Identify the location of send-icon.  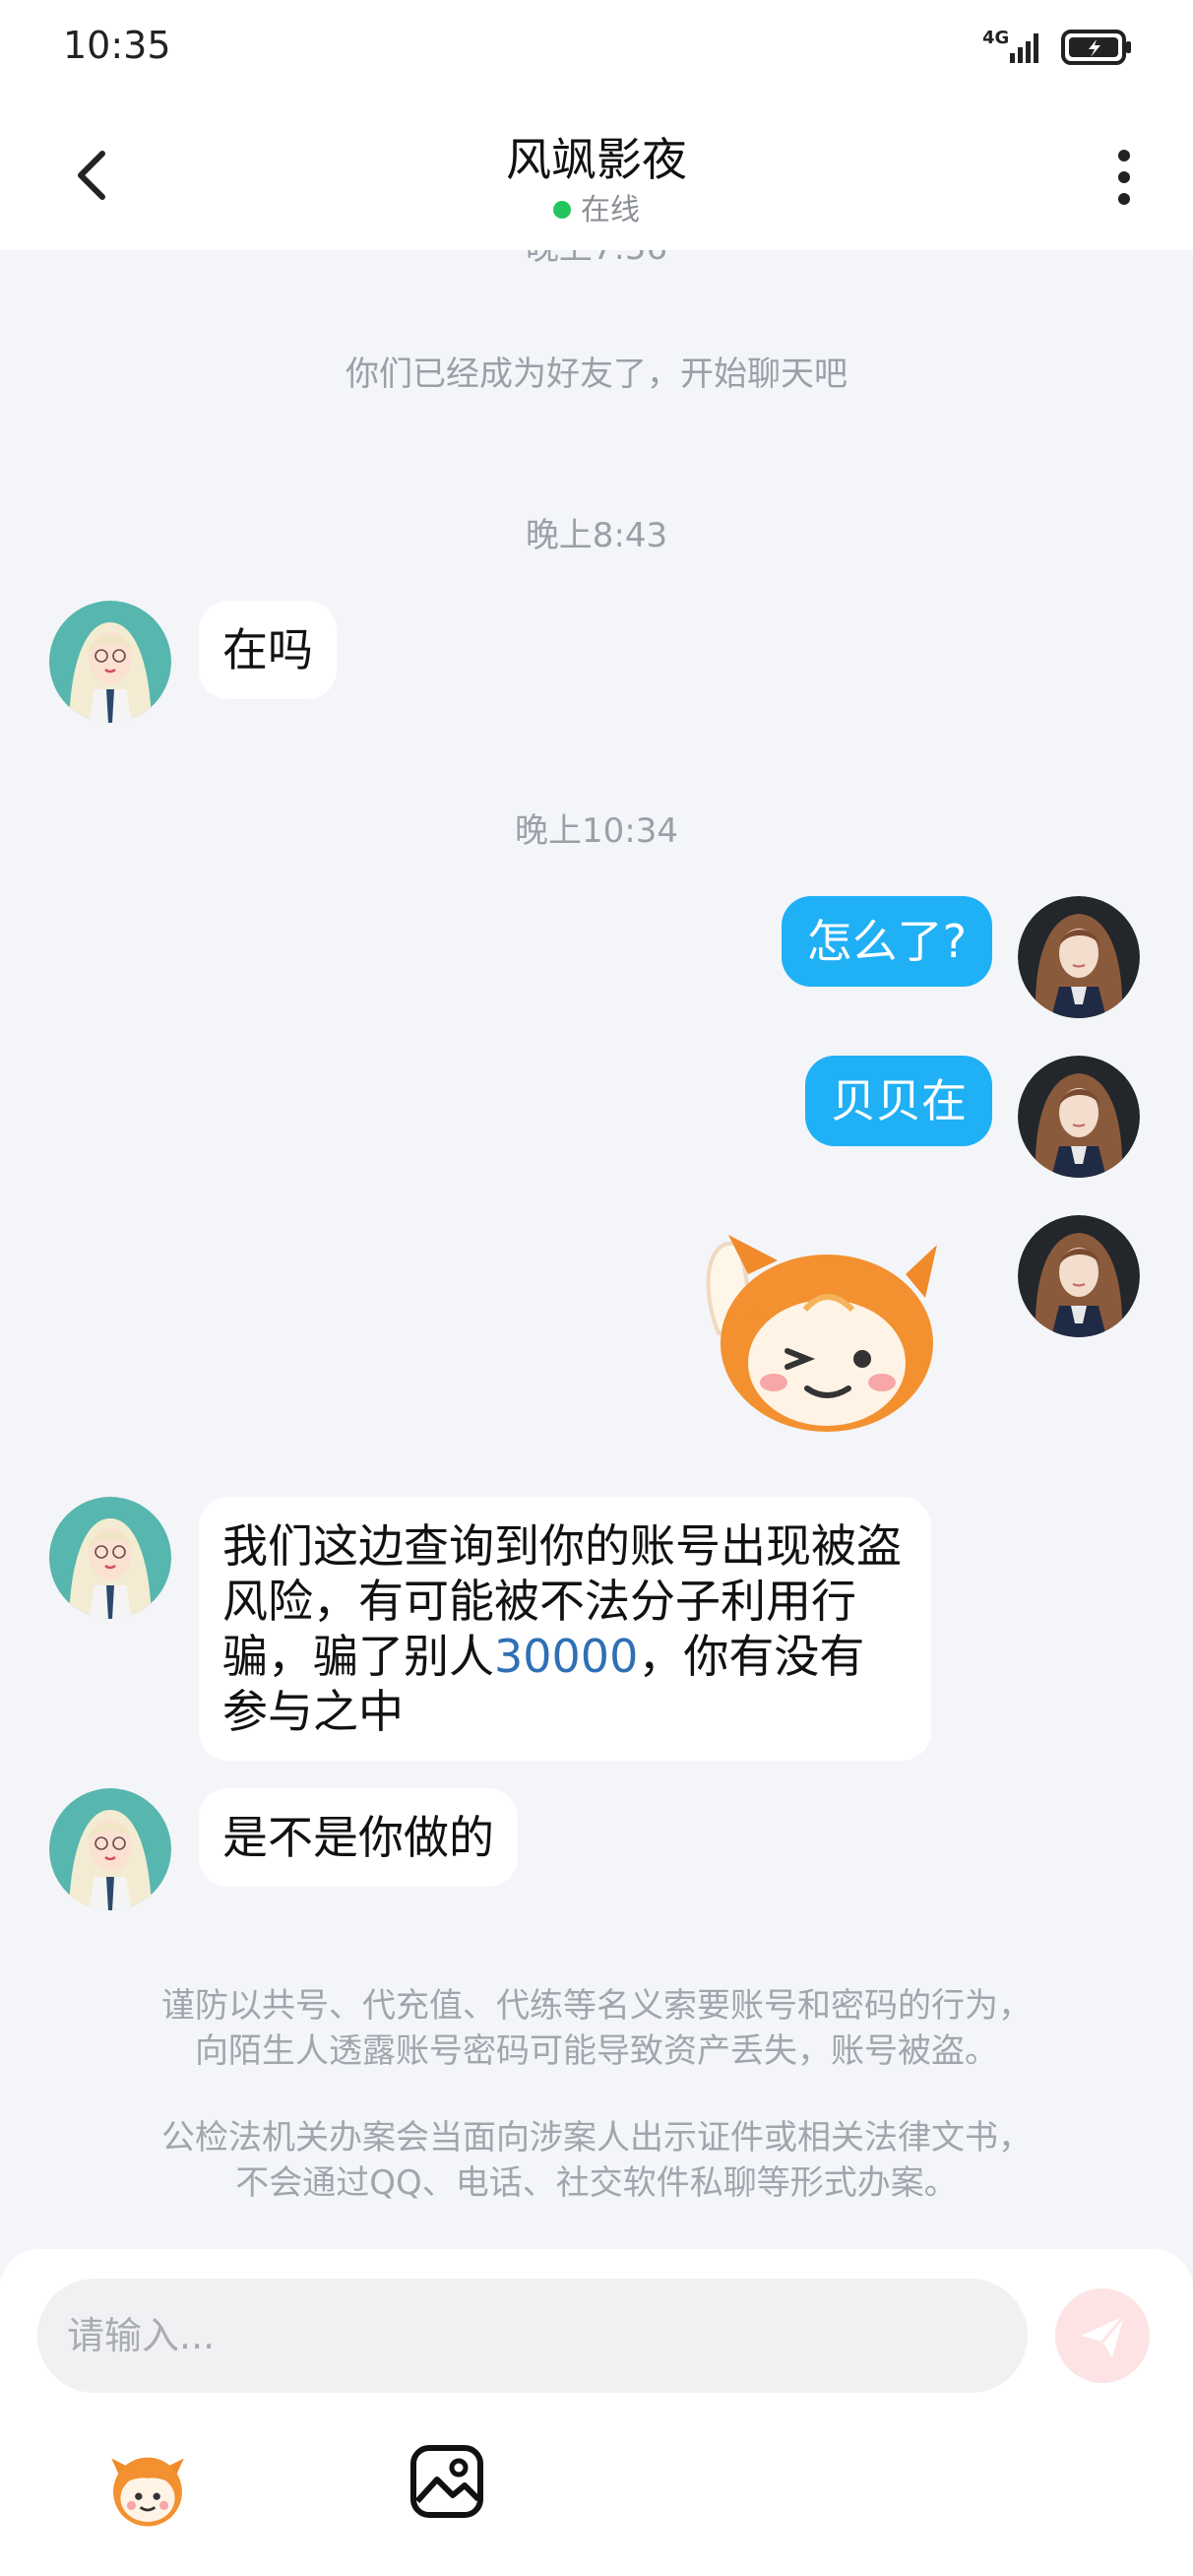
(1103, 2336).